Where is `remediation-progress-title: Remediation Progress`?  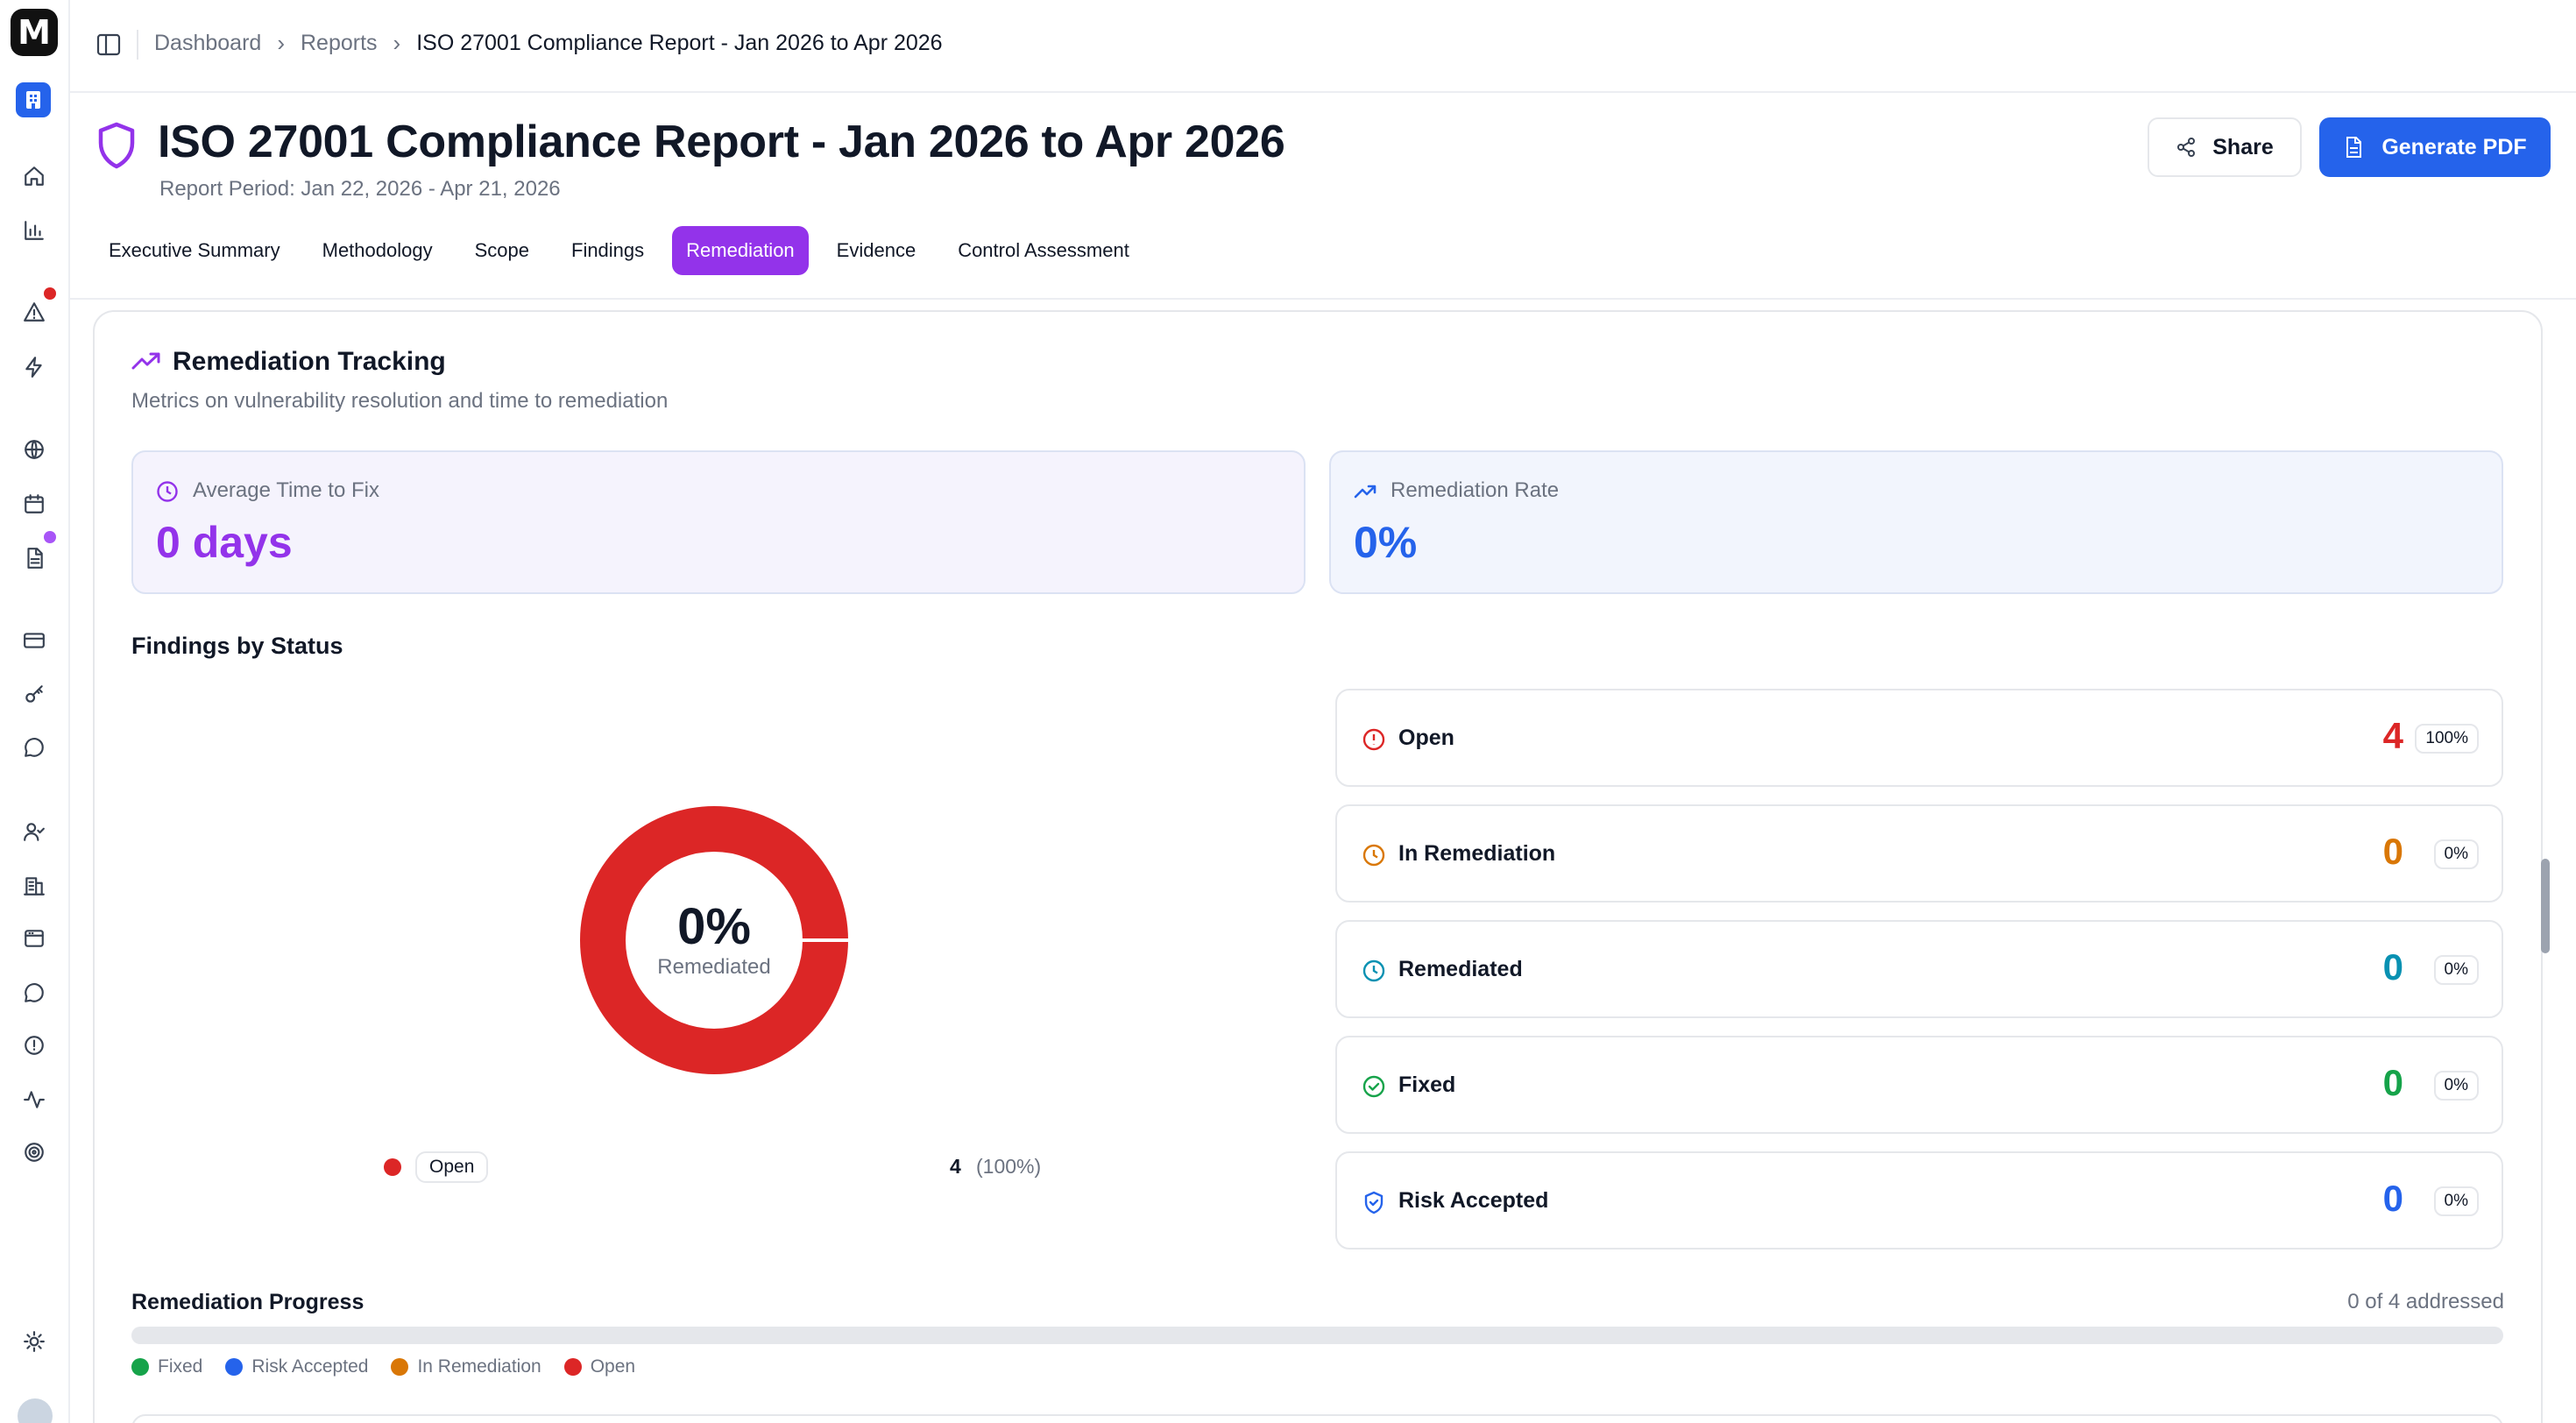
remediation-progress-title: Remediation Progress is located at coordinates (247, 1302).